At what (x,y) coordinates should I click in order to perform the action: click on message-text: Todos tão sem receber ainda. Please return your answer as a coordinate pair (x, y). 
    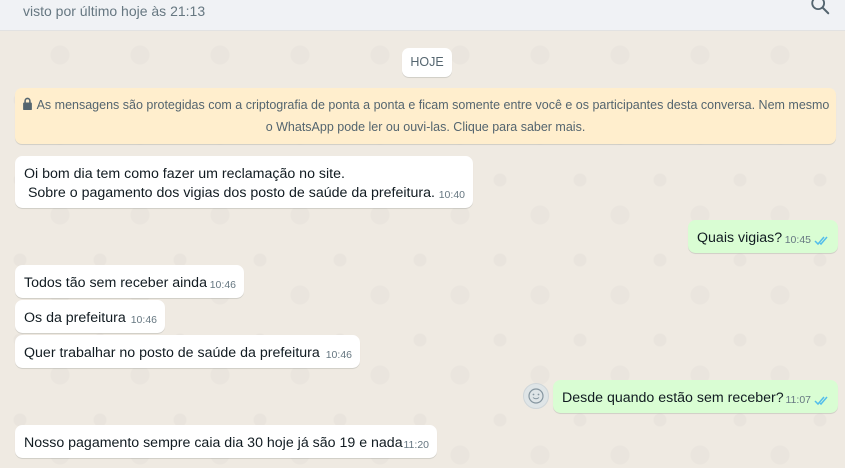
    Looking at the image, I should click on (115, 283).